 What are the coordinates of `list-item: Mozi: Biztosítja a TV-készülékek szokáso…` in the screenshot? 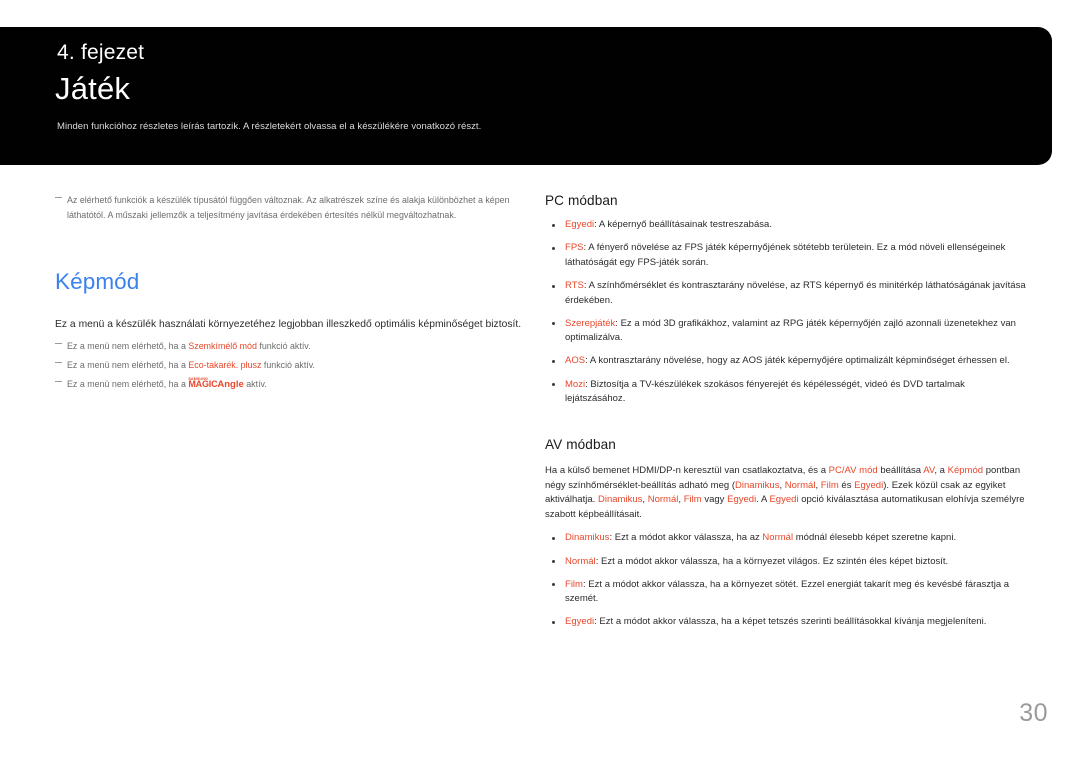 It's located at (786, 392).